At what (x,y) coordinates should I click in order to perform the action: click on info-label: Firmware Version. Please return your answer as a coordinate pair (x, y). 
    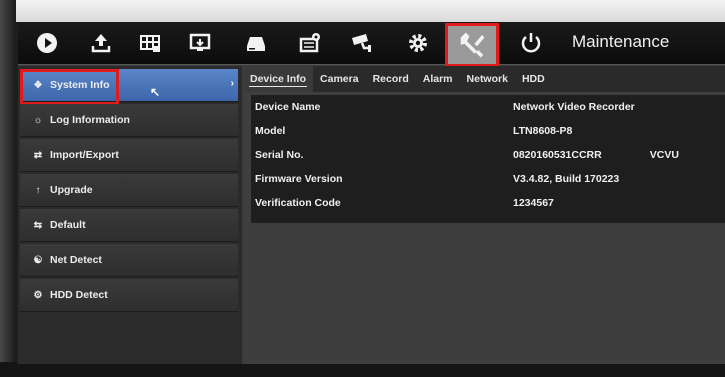
    Looking at the image, I should click on (299, 179).